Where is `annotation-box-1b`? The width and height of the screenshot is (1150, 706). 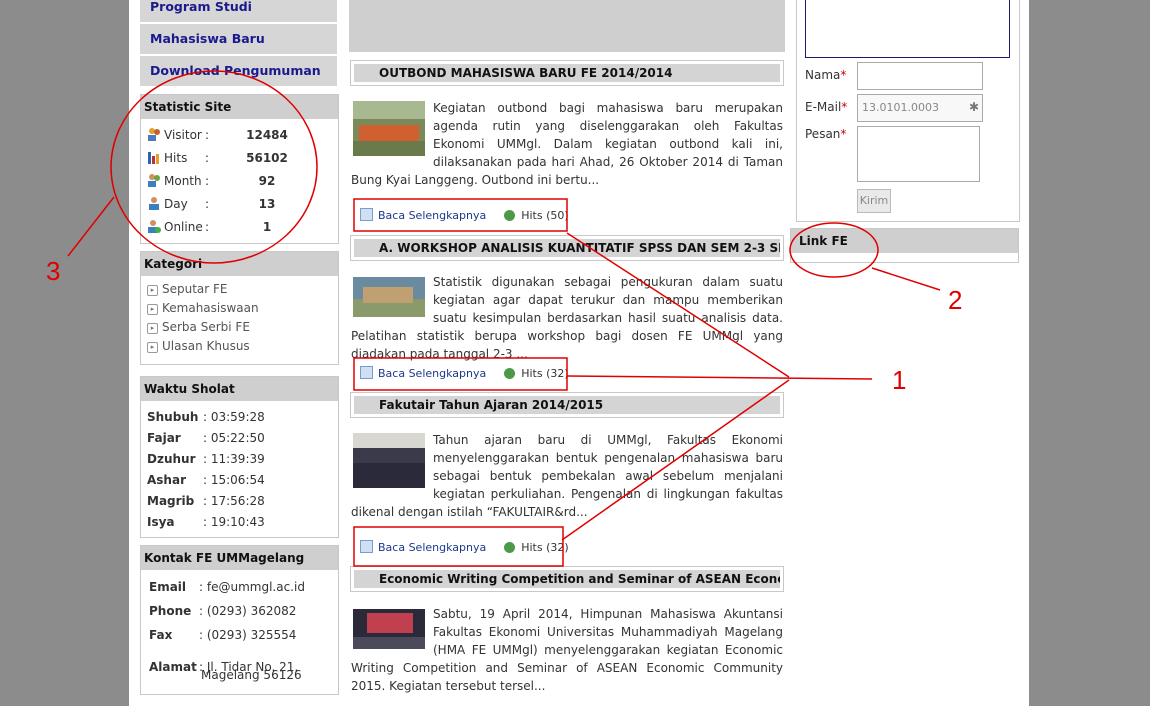
annotation-box-1b is located at coordinates (460, 374).